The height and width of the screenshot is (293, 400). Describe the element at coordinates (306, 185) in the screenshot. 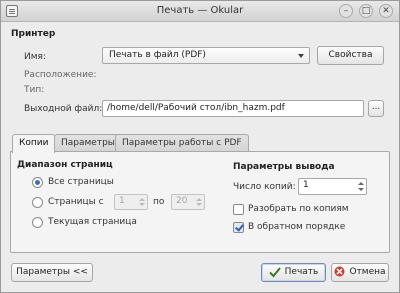

I see `copies-count-value: 1` at that location.